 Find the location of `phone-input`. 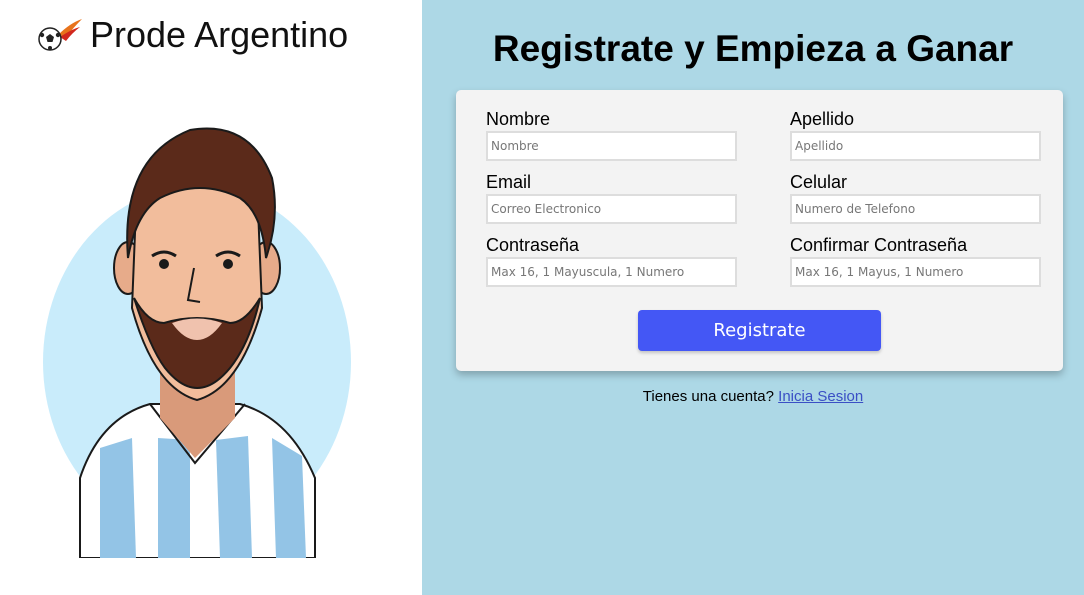

phone-input is located at coordinates (915, 209).